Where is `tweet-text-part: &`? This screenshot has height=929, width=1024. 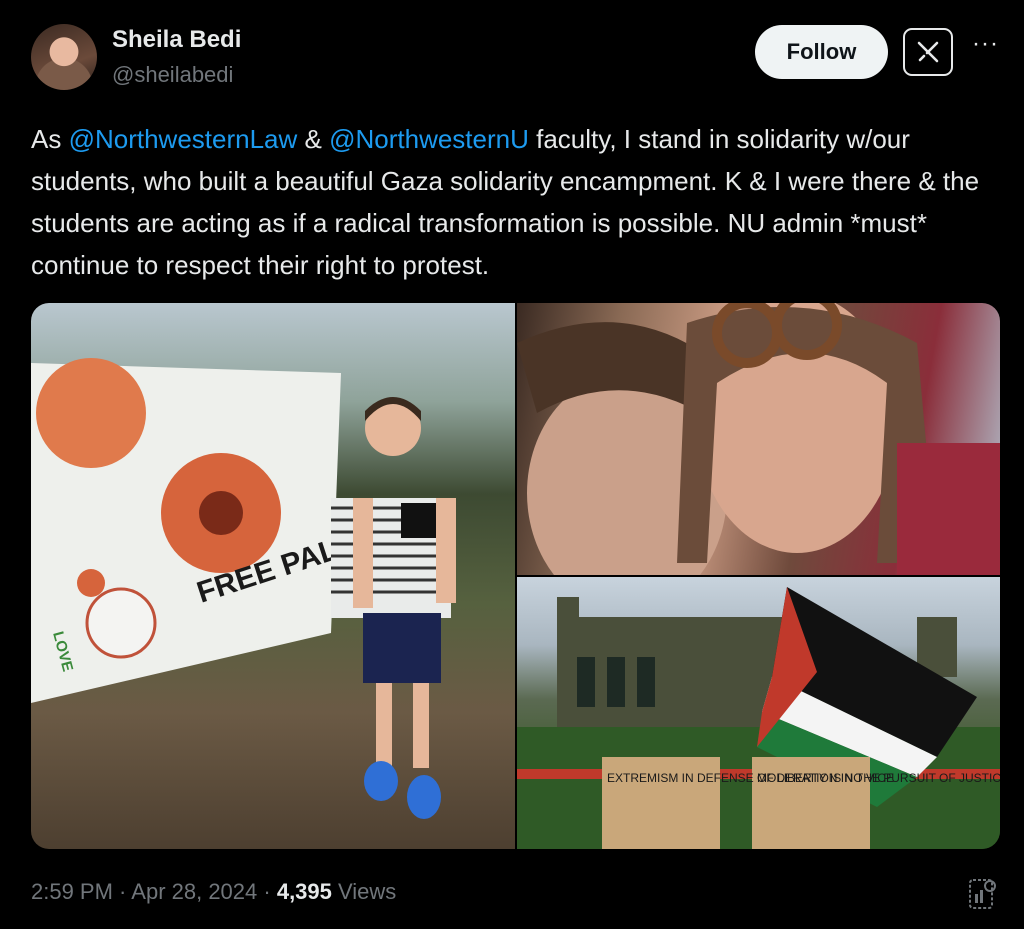 tweet-text-part: & is located at coordinates (313, 139).